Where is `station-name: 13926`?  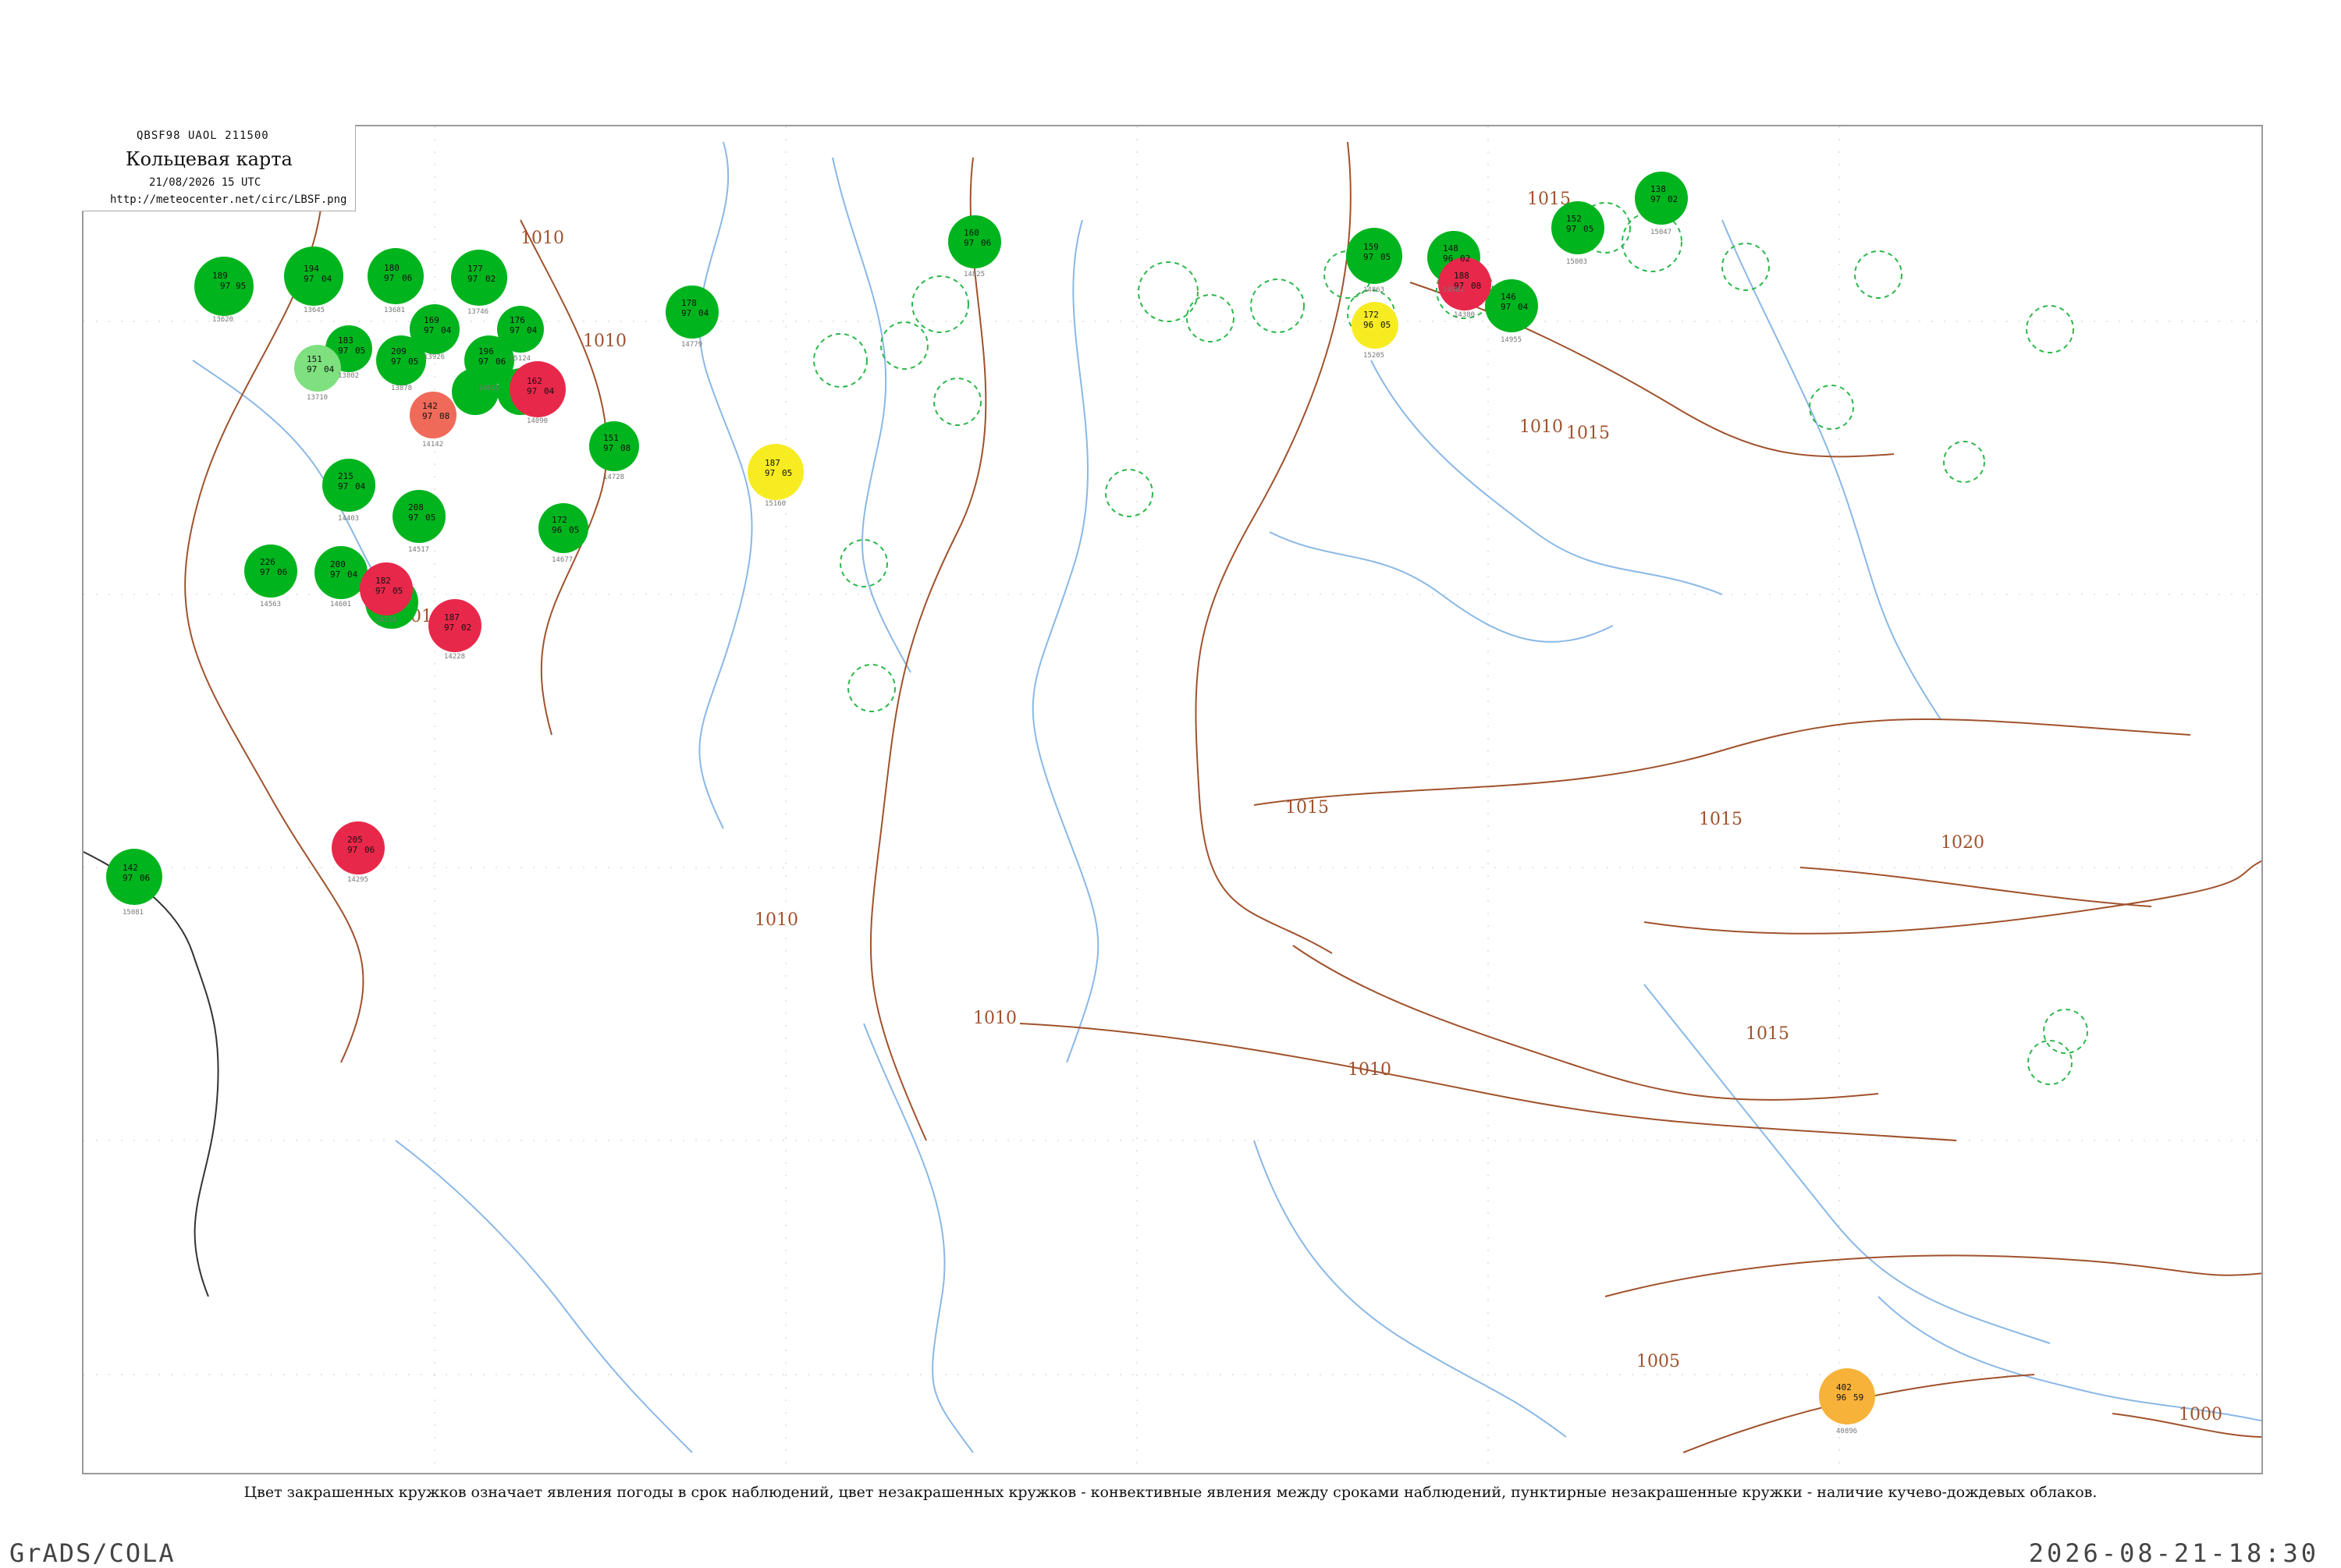 station-name: 13926 is located at coordinates (434, 357).